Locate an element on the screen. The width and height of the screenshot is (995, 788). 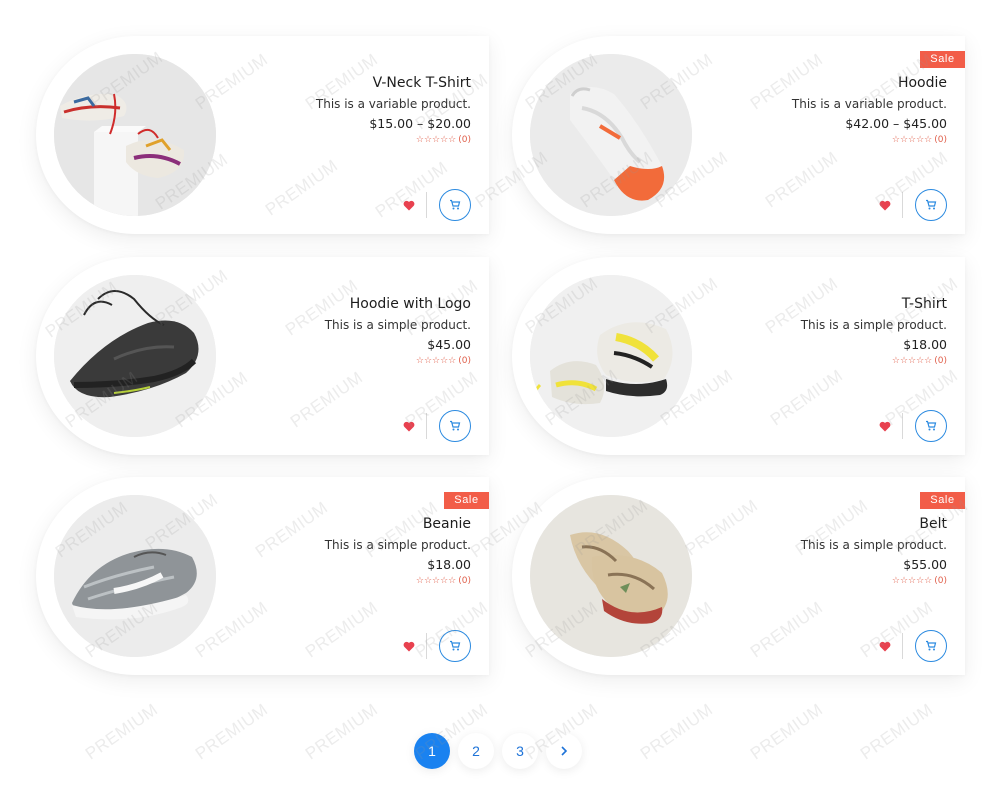
page-3-button: 3 is located at coordinates (520, 751).